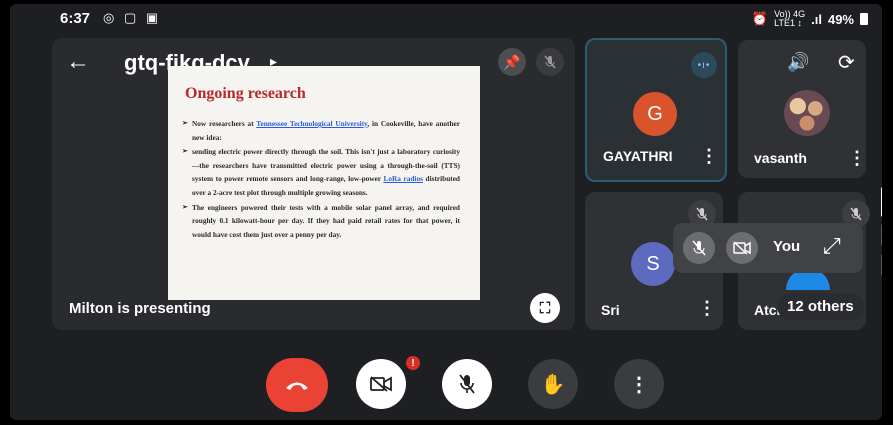 This screenshot has height=425, width=893. What do you see at coordinates (846, 62) in the screenshot?
I see `switch-camera-icon: ⟳` at bounding box center [846, 62].